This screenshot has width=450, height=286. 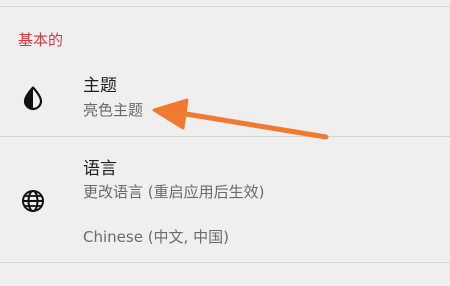 What do you see at coordinates (113, 110) in the screenshot?
I see `theme-subtitle: 亮色主题` at bounding box center [113, 110].